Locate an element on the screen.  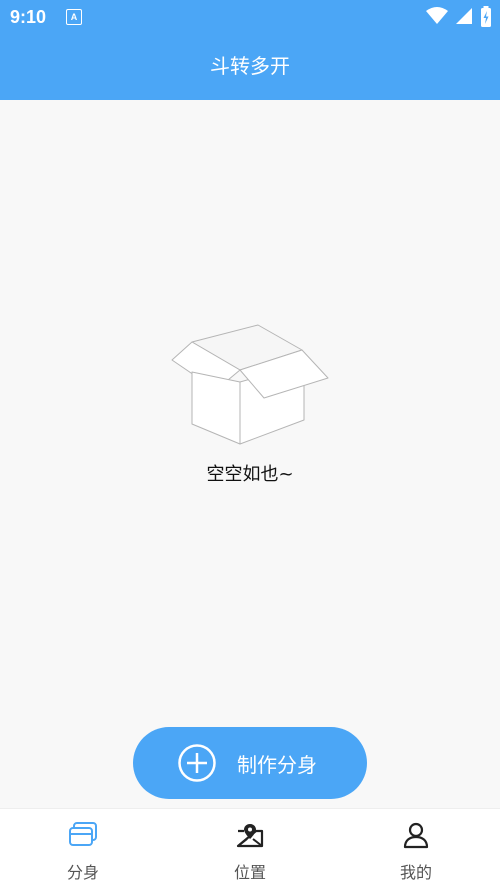
signal-icon is located at coordinates (463, 16).